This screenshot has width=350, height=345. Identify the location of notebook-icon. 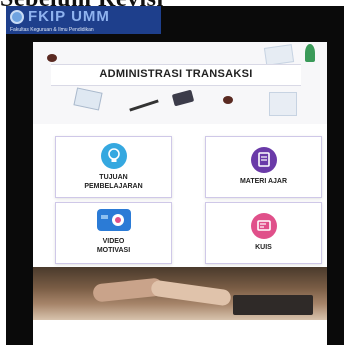
(279, 55).